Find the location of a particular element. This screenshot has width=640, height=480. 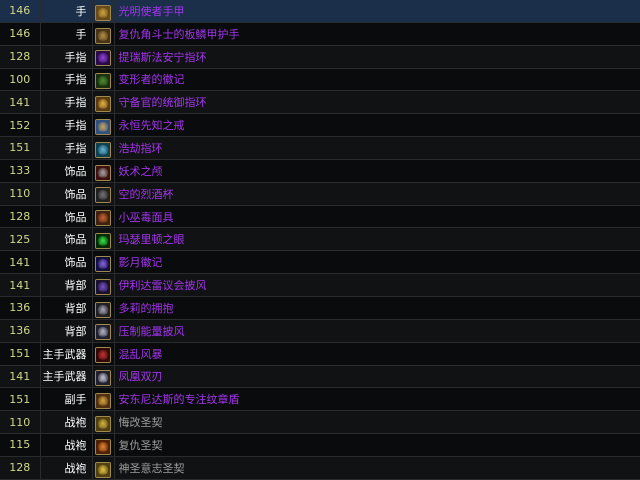

cloak-grey-icon is located at coordinates (103, 309).